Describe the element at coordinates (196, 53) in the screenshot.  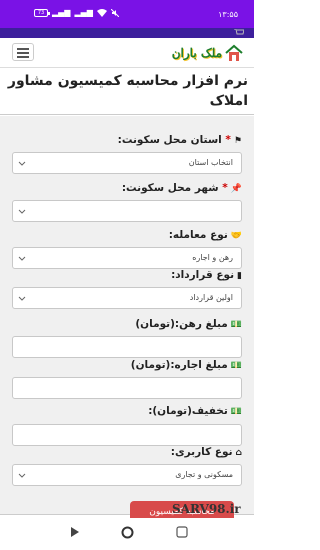
I see `logo-text: ملک باران` at that location.